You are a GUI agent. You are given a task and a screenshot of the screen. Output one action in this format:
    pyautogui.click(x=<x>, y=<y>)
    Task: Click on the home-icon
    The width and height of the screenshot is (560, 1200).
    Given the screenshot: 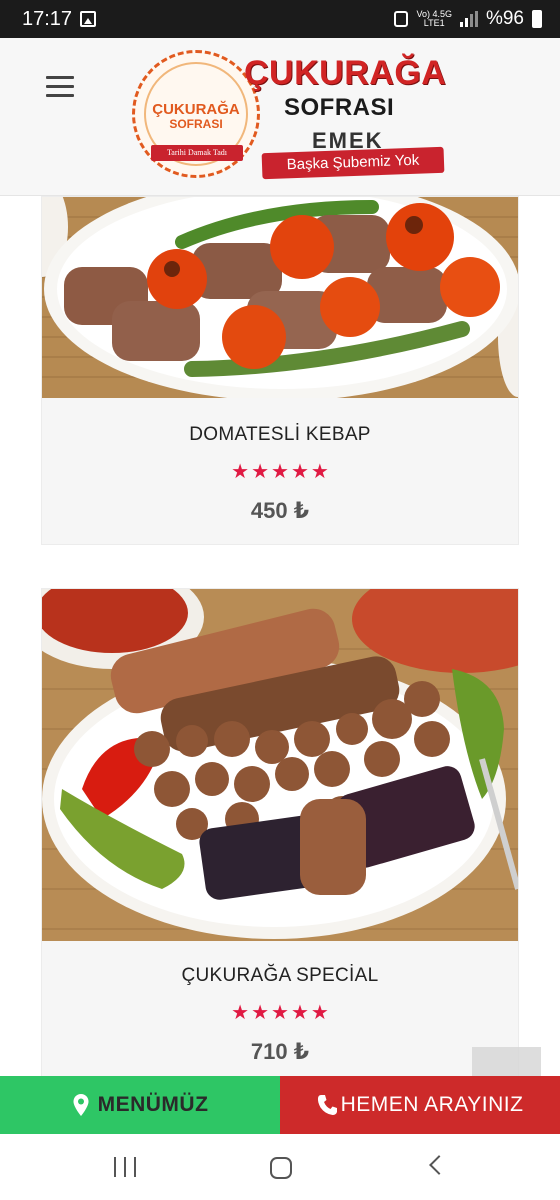 What is the action you would take?
    pyautogui.click(x=281, y=1168)
    